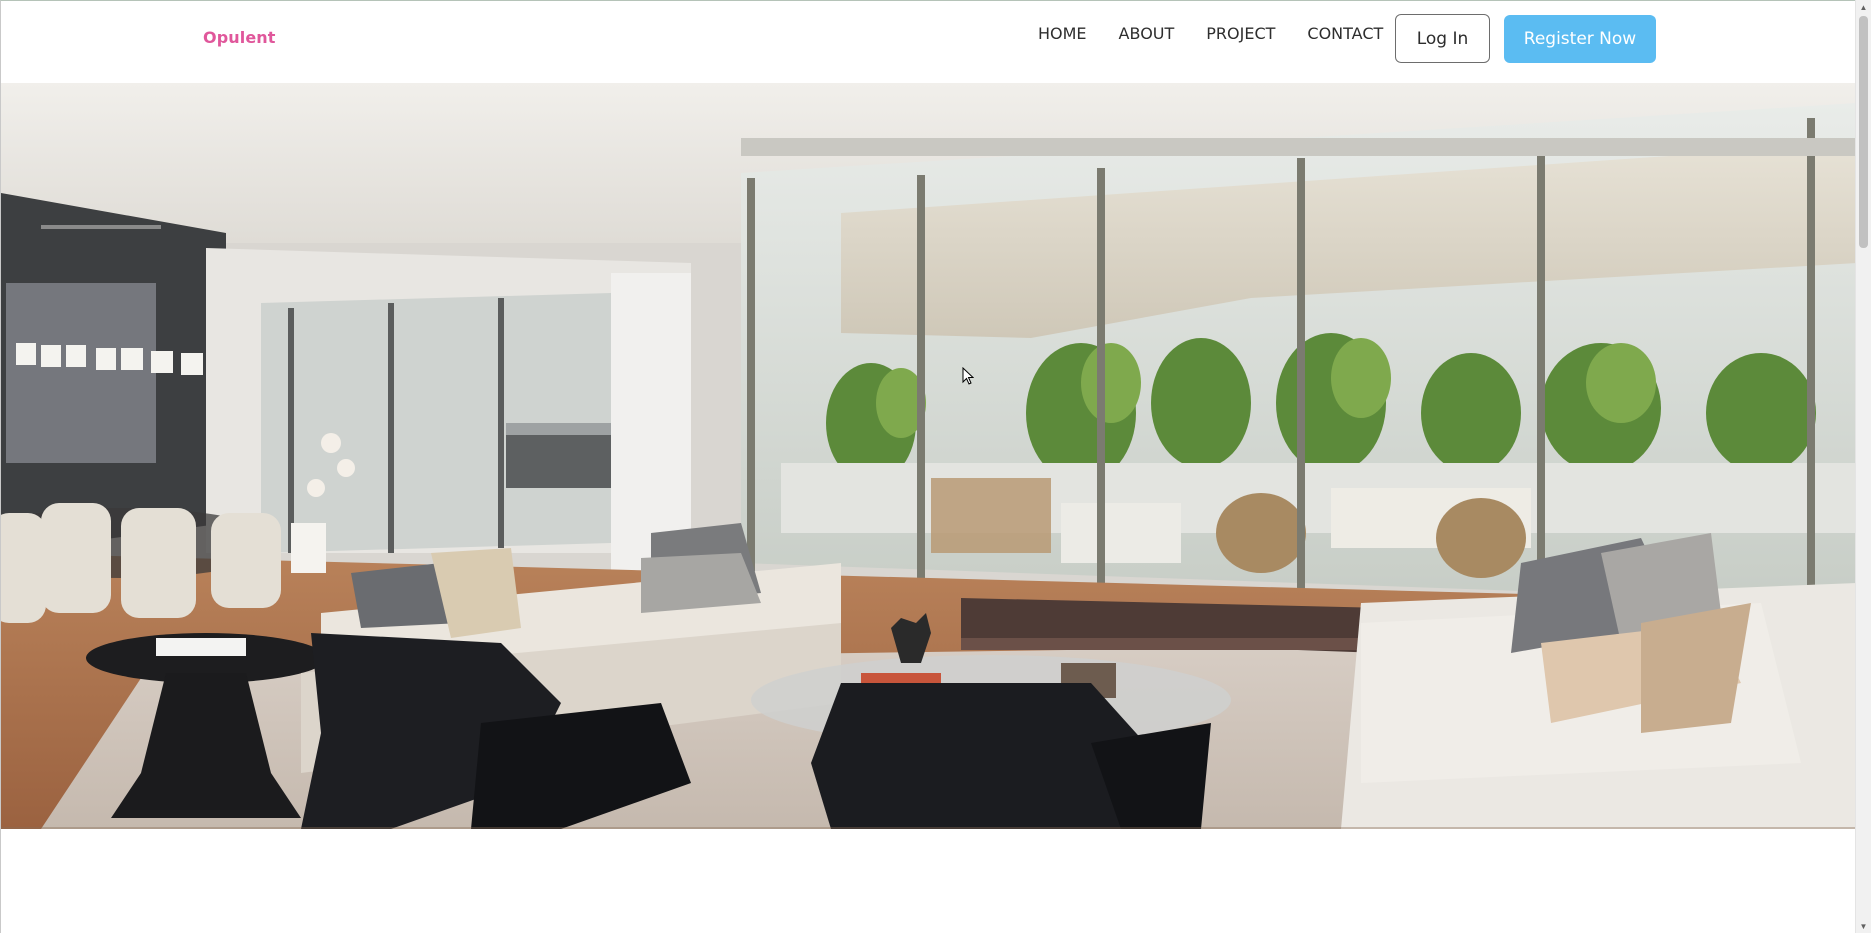 The width and height of the screenshot is (1871, 933). Describe the element at coordinates (1442, 38) in the screenshot. I see `login-button: Log In` at that location.